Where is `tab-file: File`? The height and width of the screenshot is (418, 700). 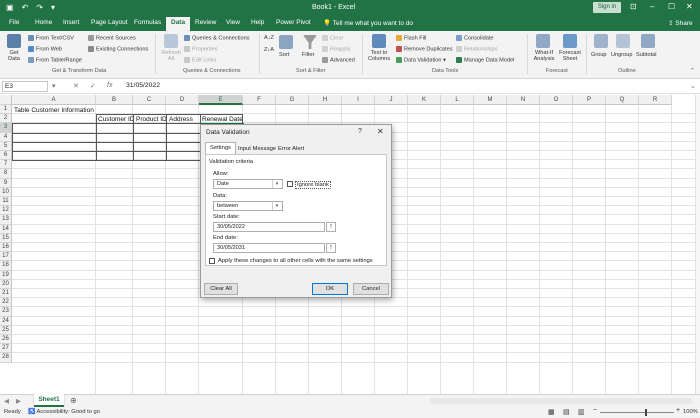 tab-file: File is located at coordinates (14, 22).